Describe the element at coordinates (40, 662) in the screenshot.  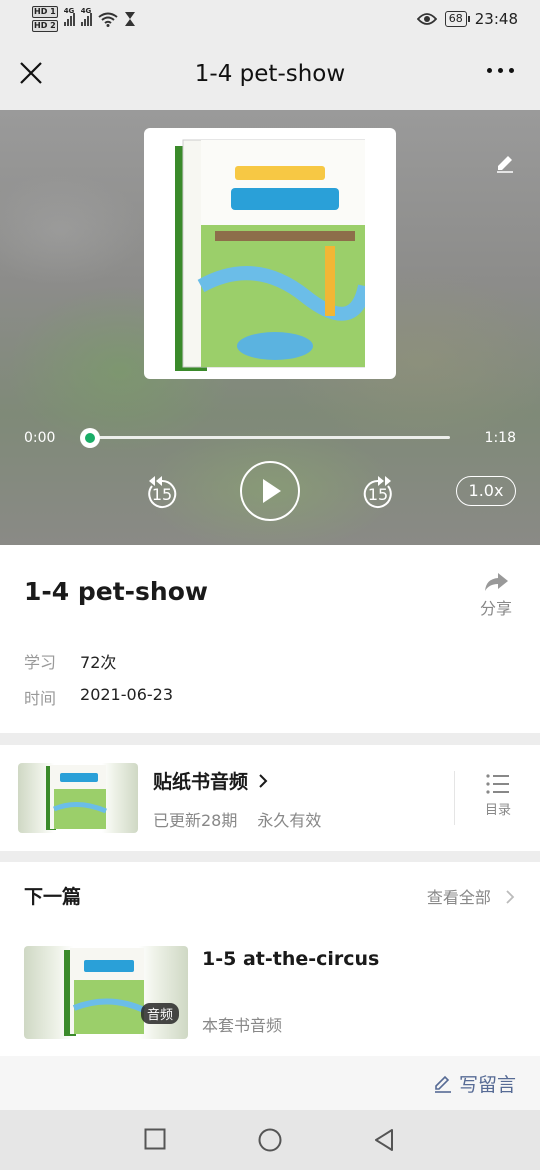
I see `study-label: 学习` at that location.